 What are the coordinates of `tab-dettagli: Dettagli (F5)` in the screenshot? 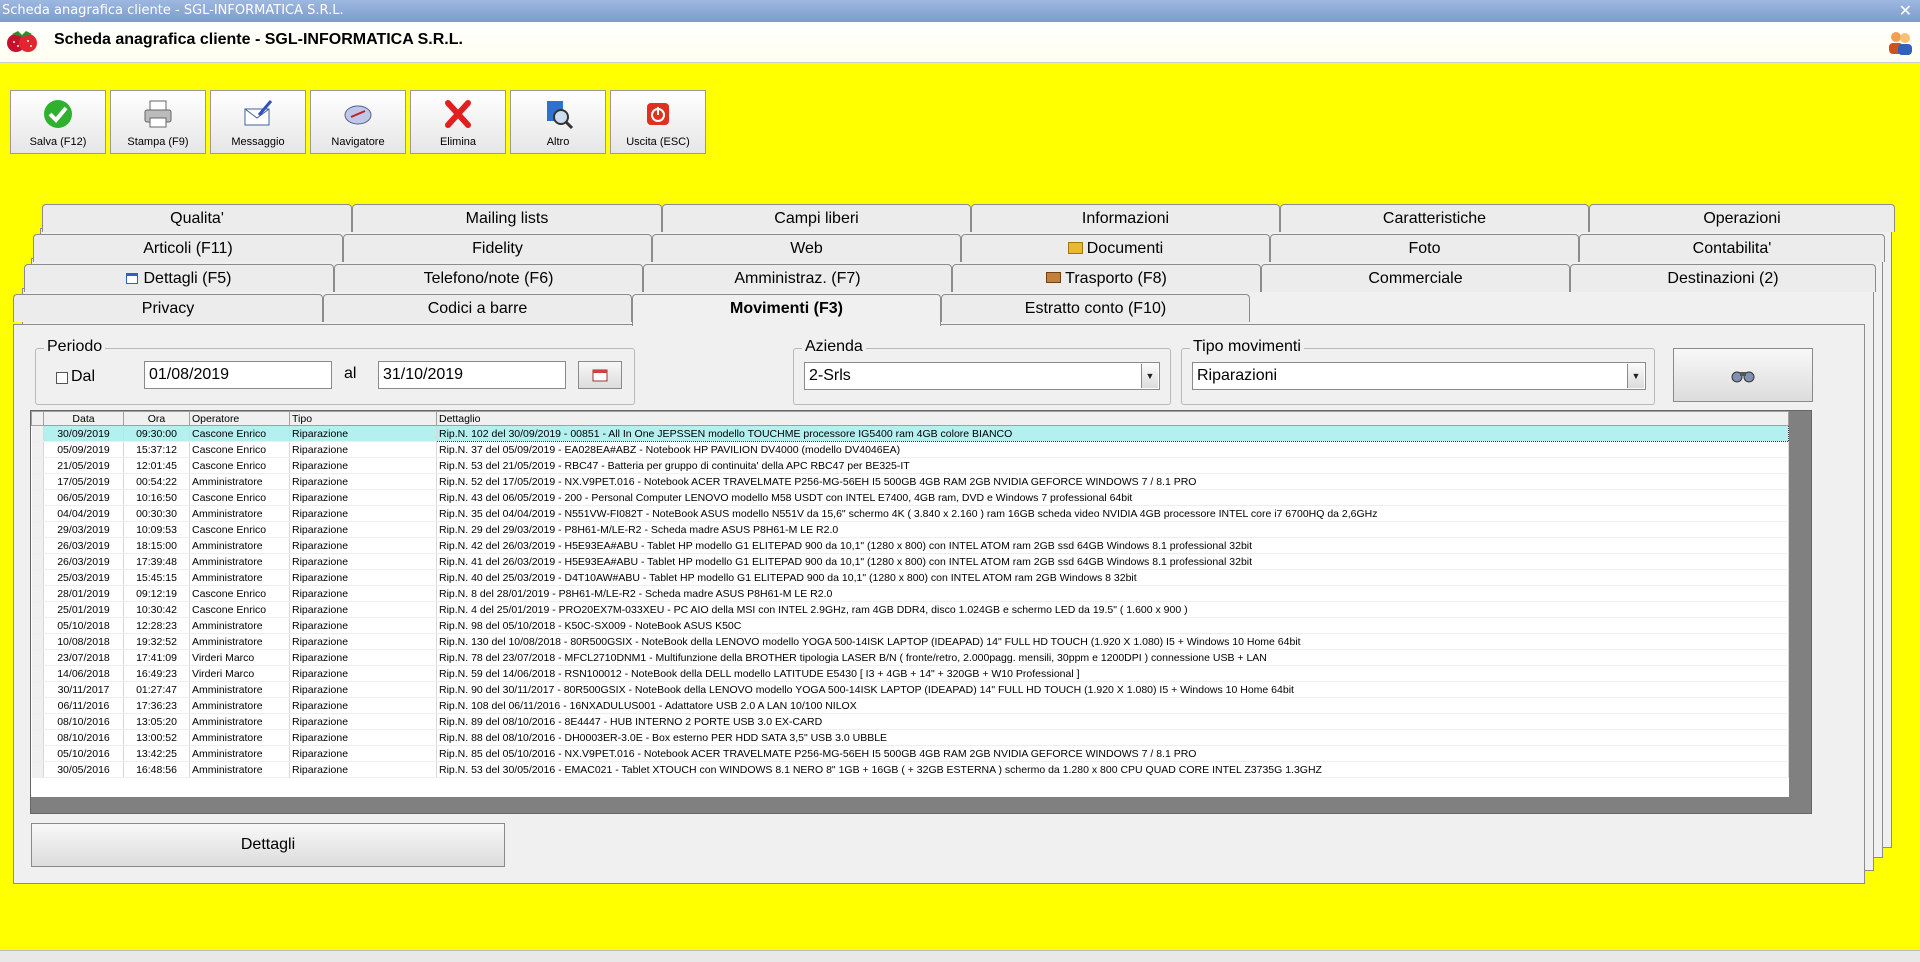 It's located at (179, 278).